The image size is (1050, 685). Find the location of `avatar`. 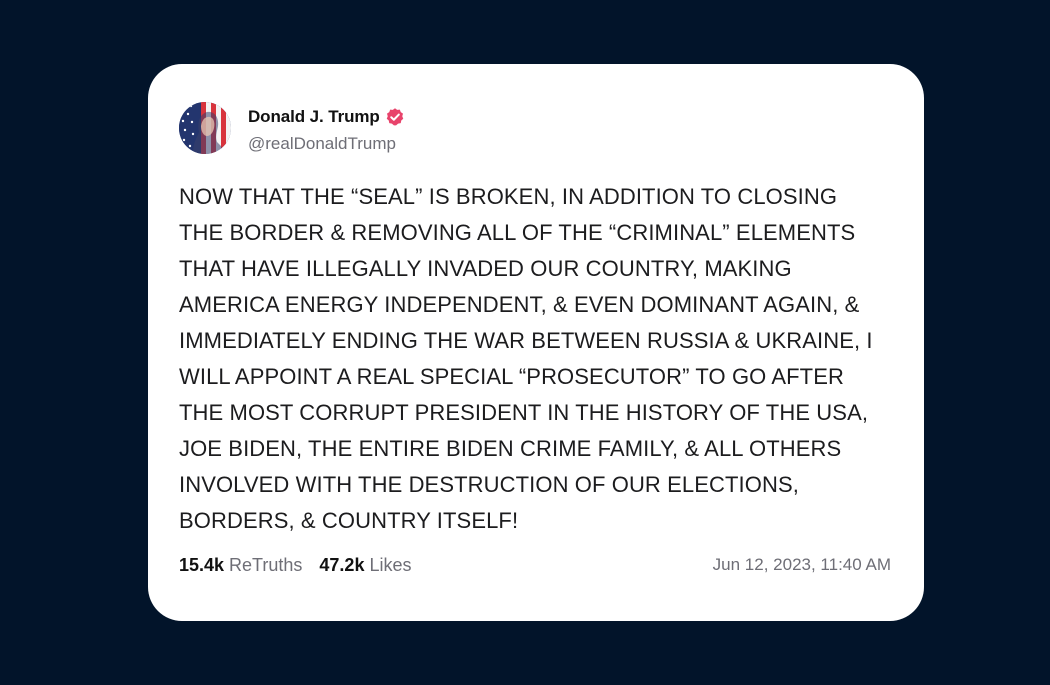

avatar is located at coordinates (205, 128).